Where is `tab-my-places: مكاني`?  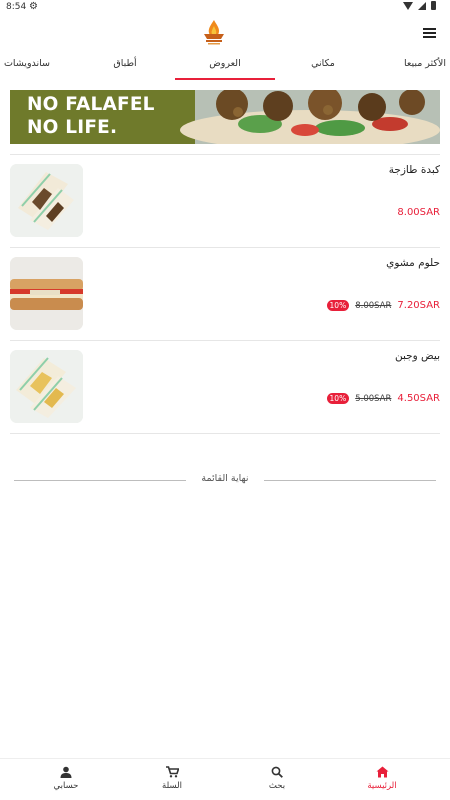 tab-my-places: مكاني is located at coordinates (323, 66).